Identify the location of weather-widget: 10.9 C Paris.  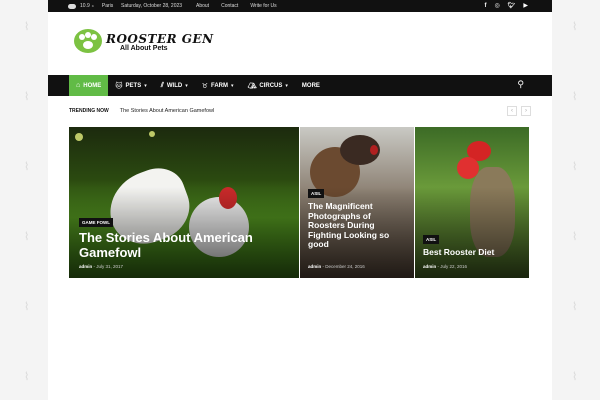
(90, 6).